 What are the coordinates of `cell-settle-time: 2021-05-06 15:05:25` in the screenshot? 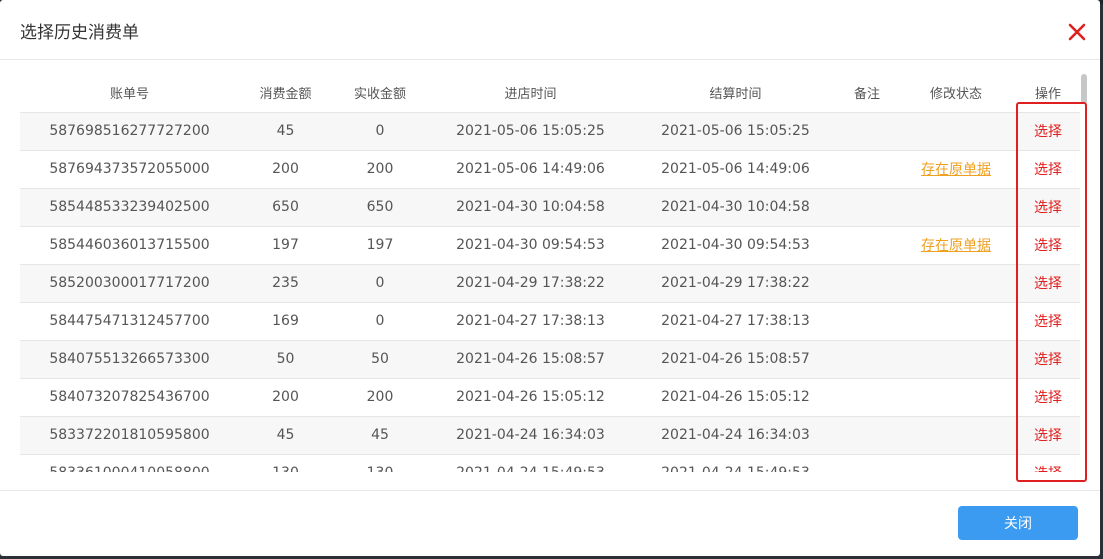 It's located at (735, 131).